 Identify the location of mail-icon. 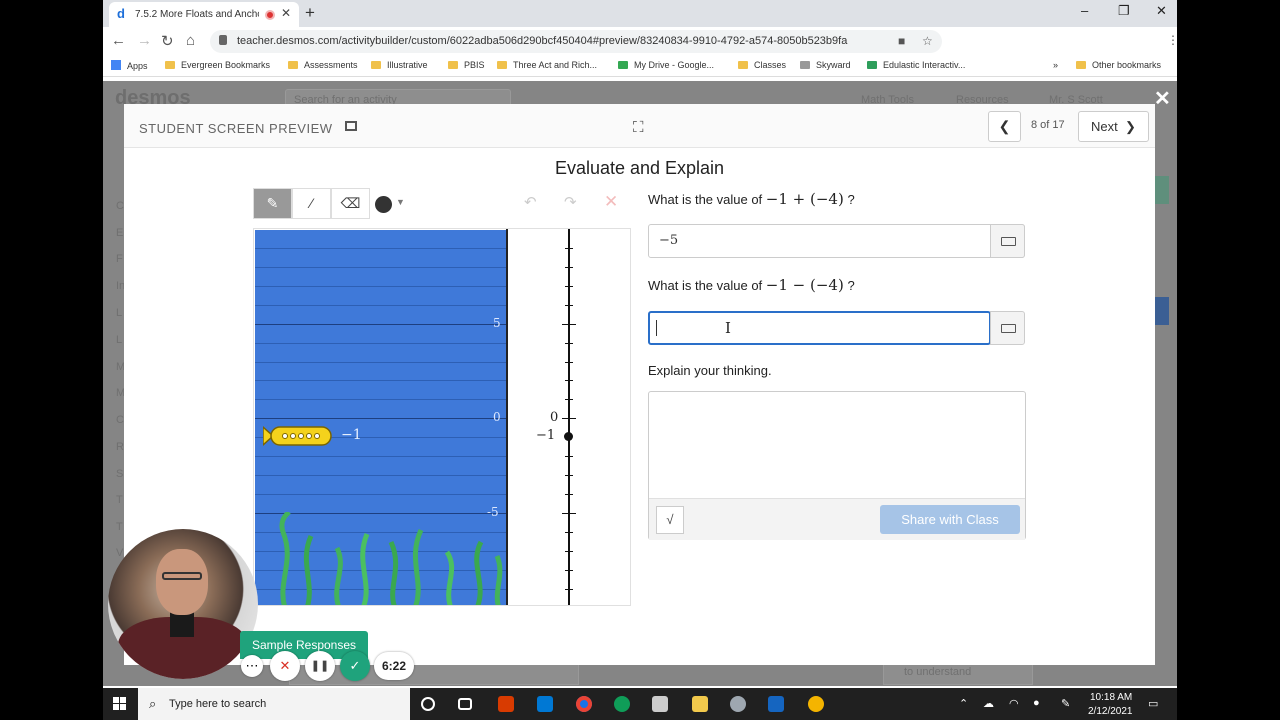
(545, 704).